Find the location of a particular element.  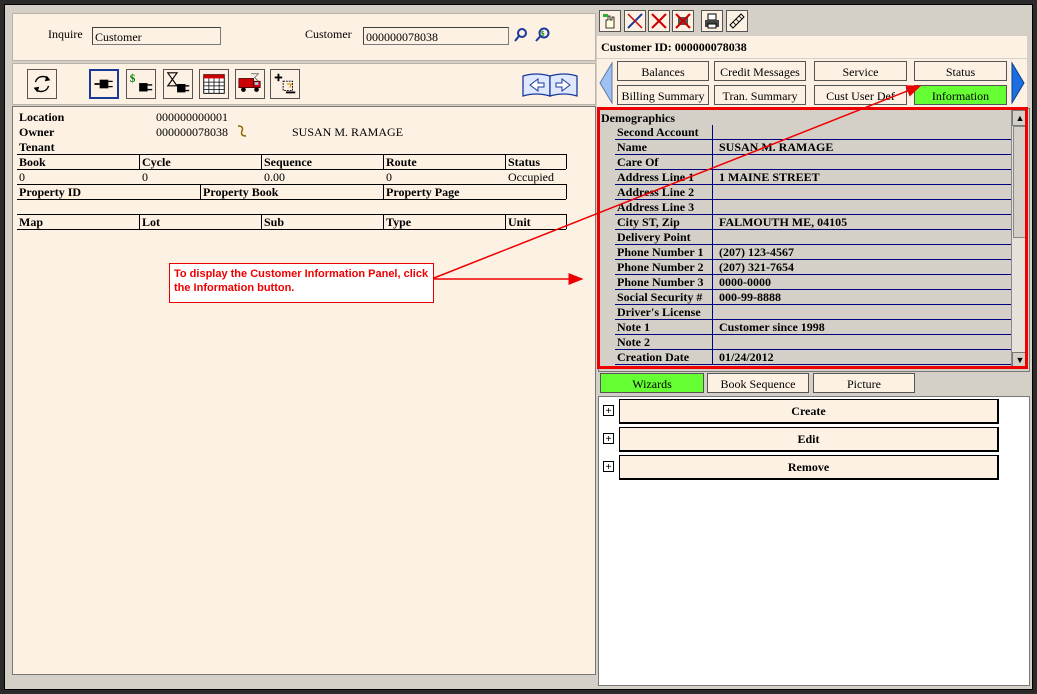

tab-service: Service is located at coordinates (860, 71).